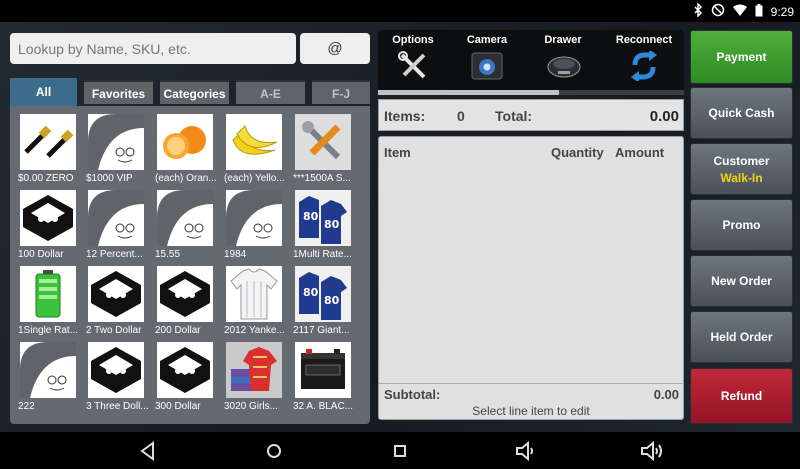  Describe the element at coordinates (741, 57) in the screenshot. I see `payment-button: Payment` at that location.